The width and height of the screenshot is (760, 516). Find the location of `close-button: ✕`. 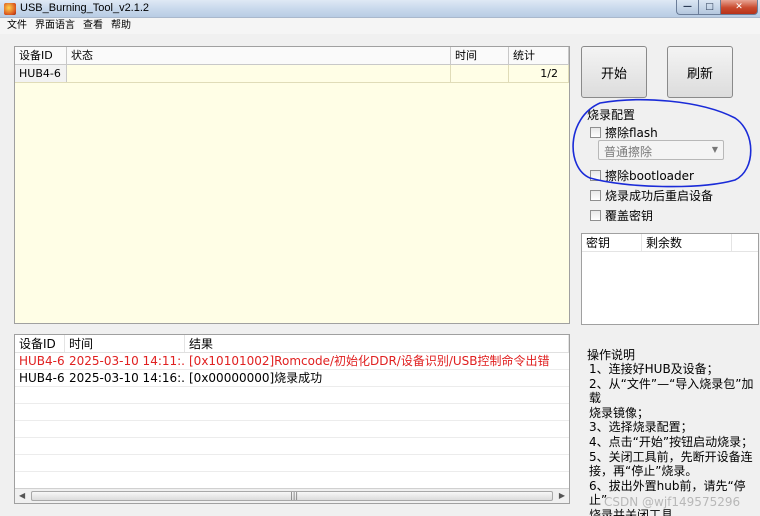

close-button: ✕ is located at coordinates (739, 7).